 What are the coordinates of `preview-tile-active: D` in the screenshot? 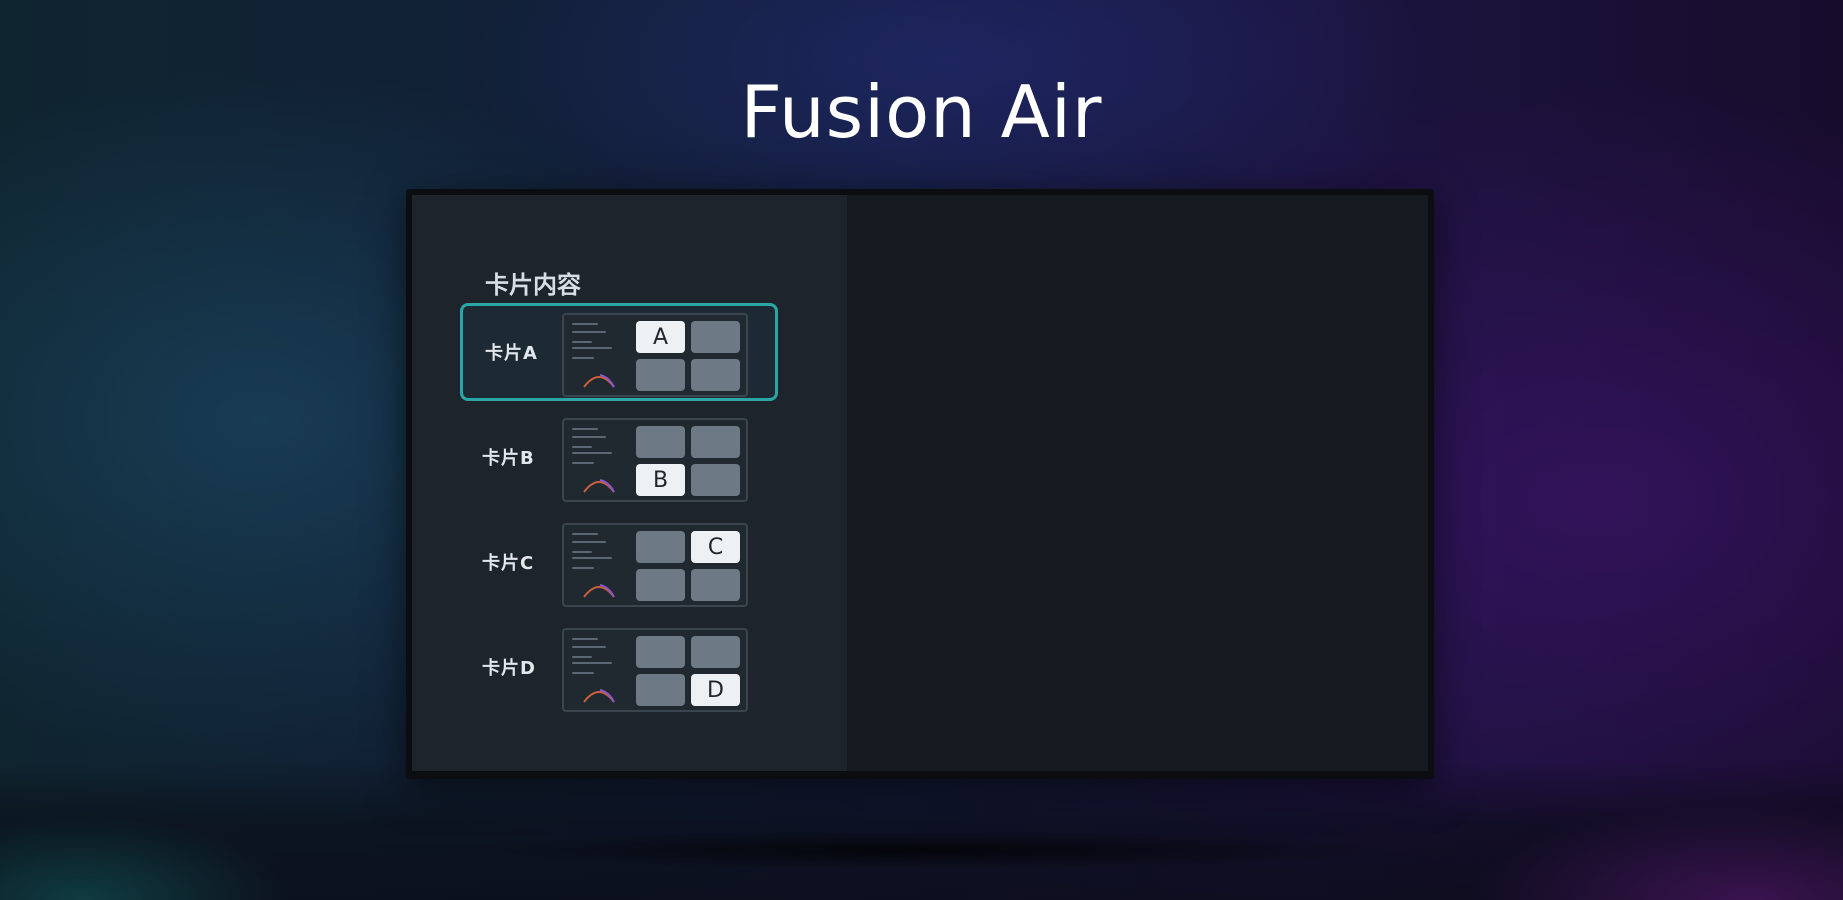 It's located at (715, 690).